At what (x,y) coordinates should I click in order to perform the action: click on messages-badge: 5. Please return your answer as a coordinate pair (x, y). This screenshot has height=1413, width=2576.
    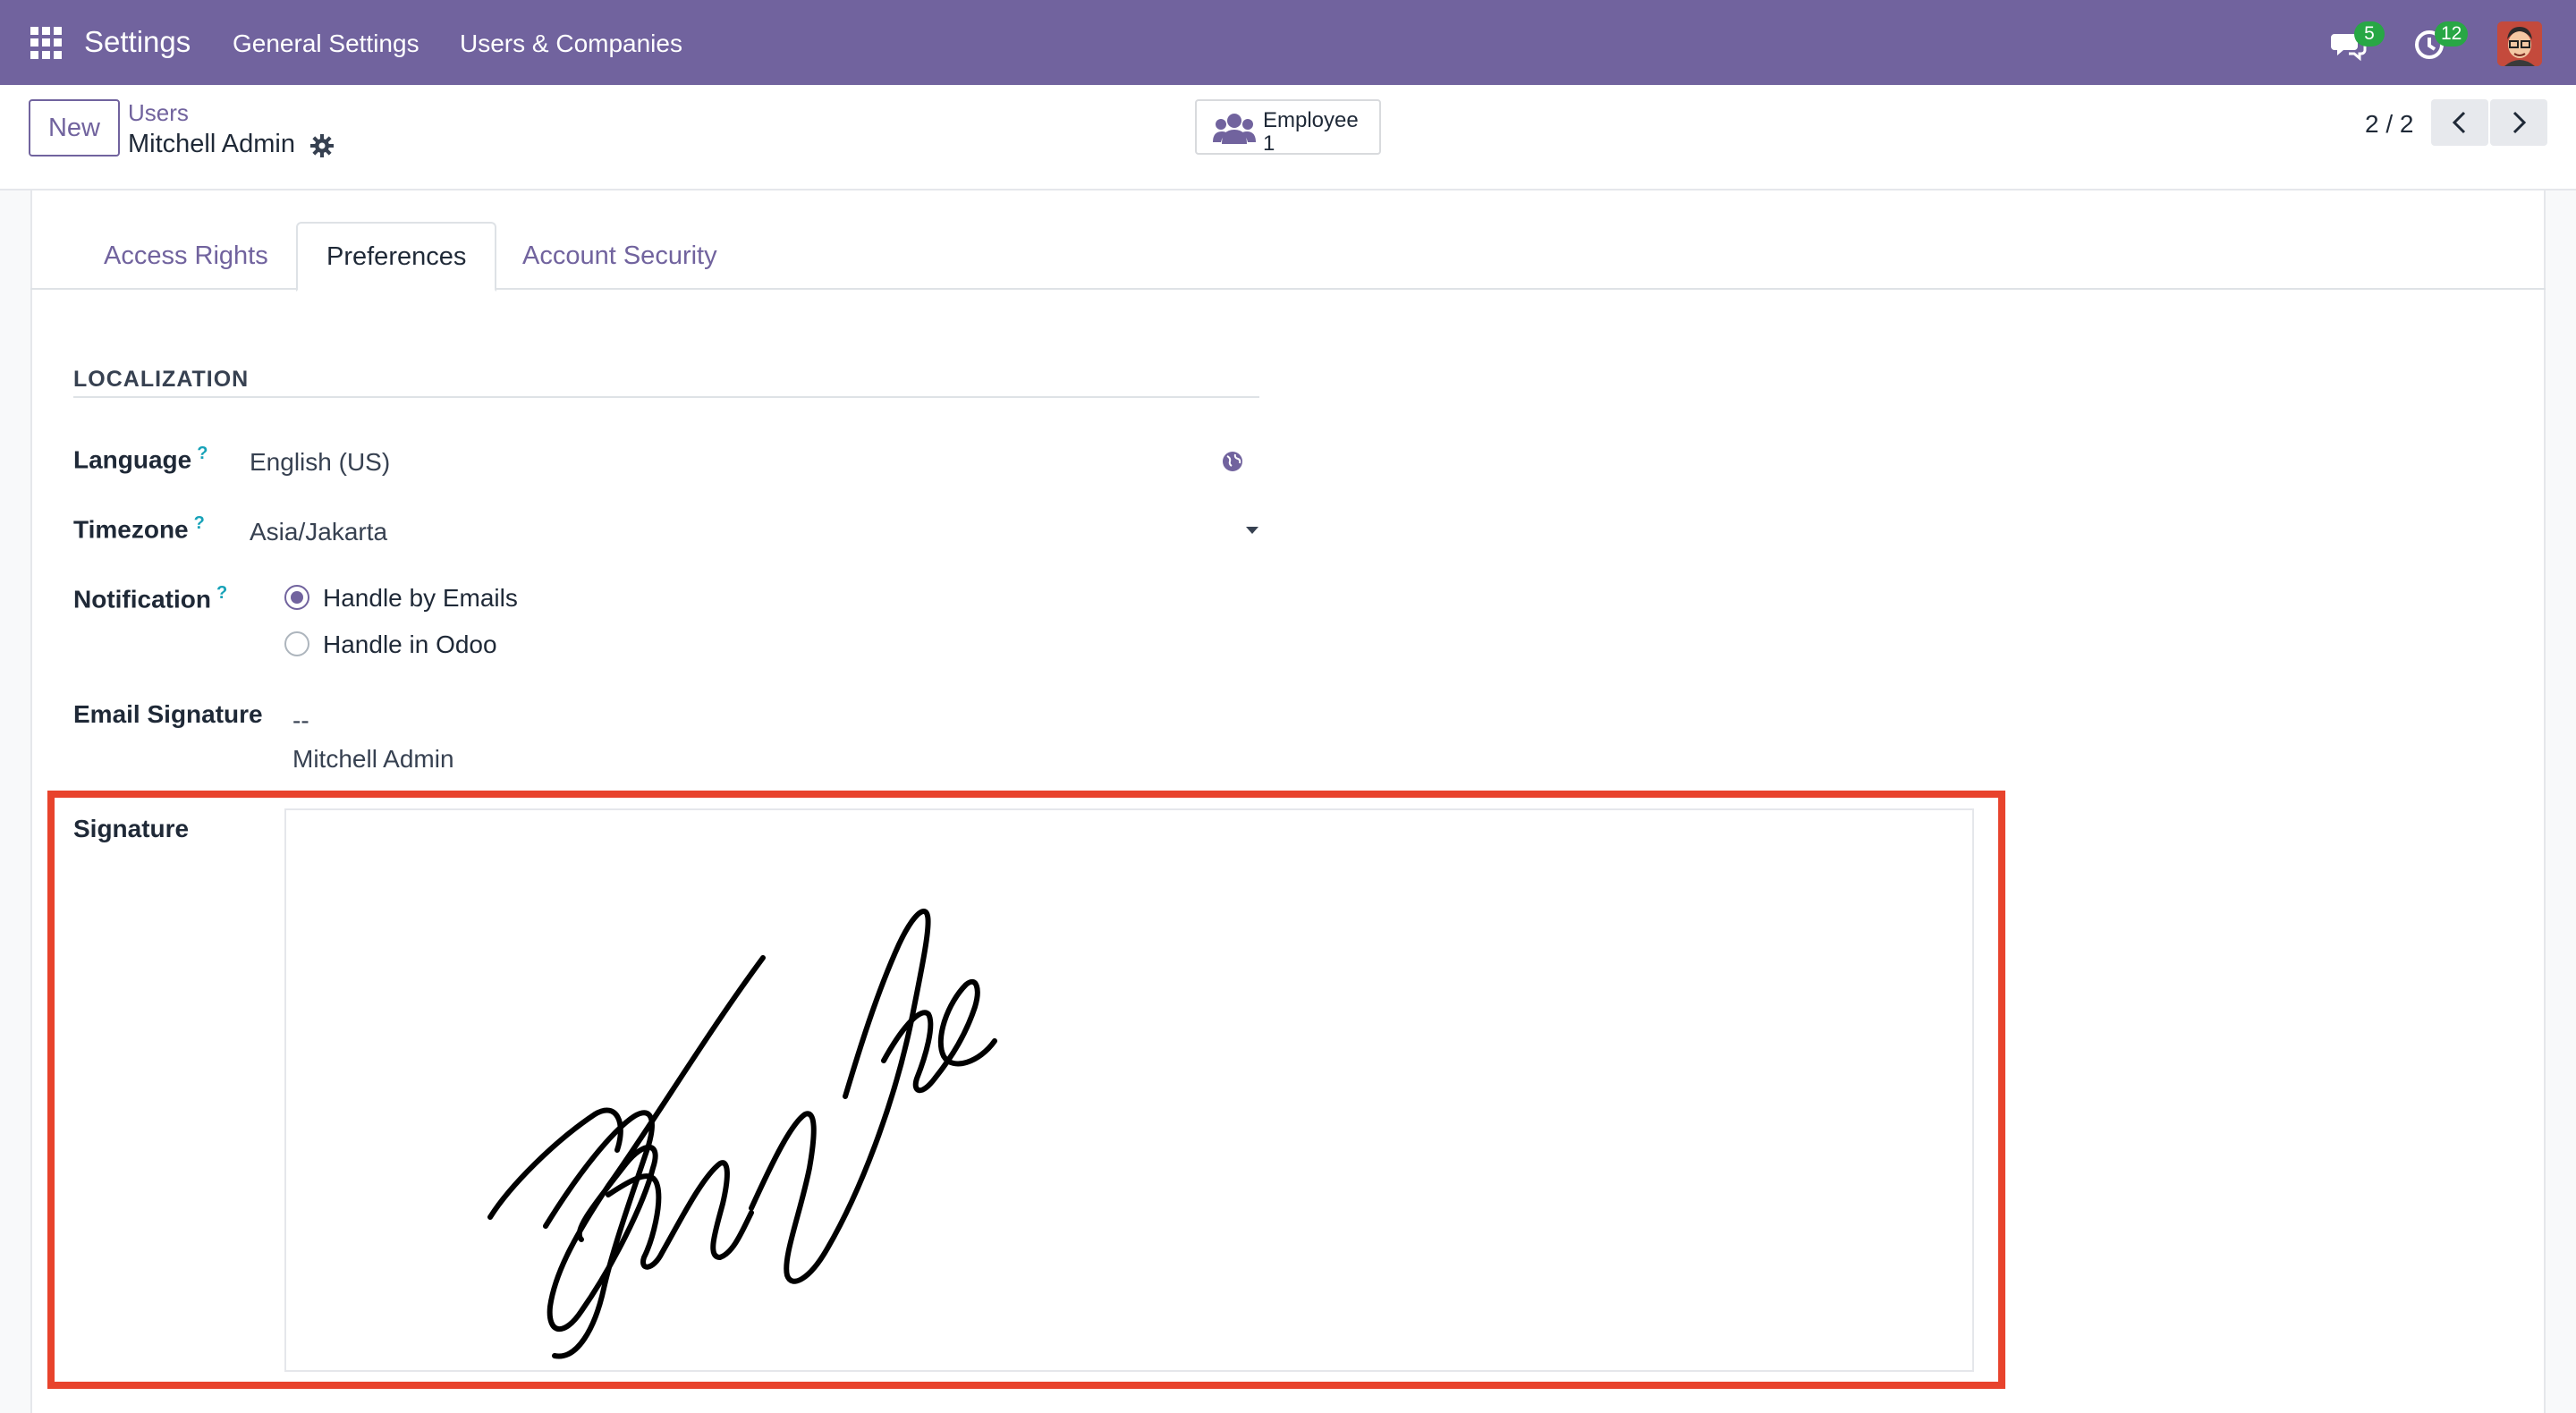
    Looking at the image, I should click on (2369, 34).